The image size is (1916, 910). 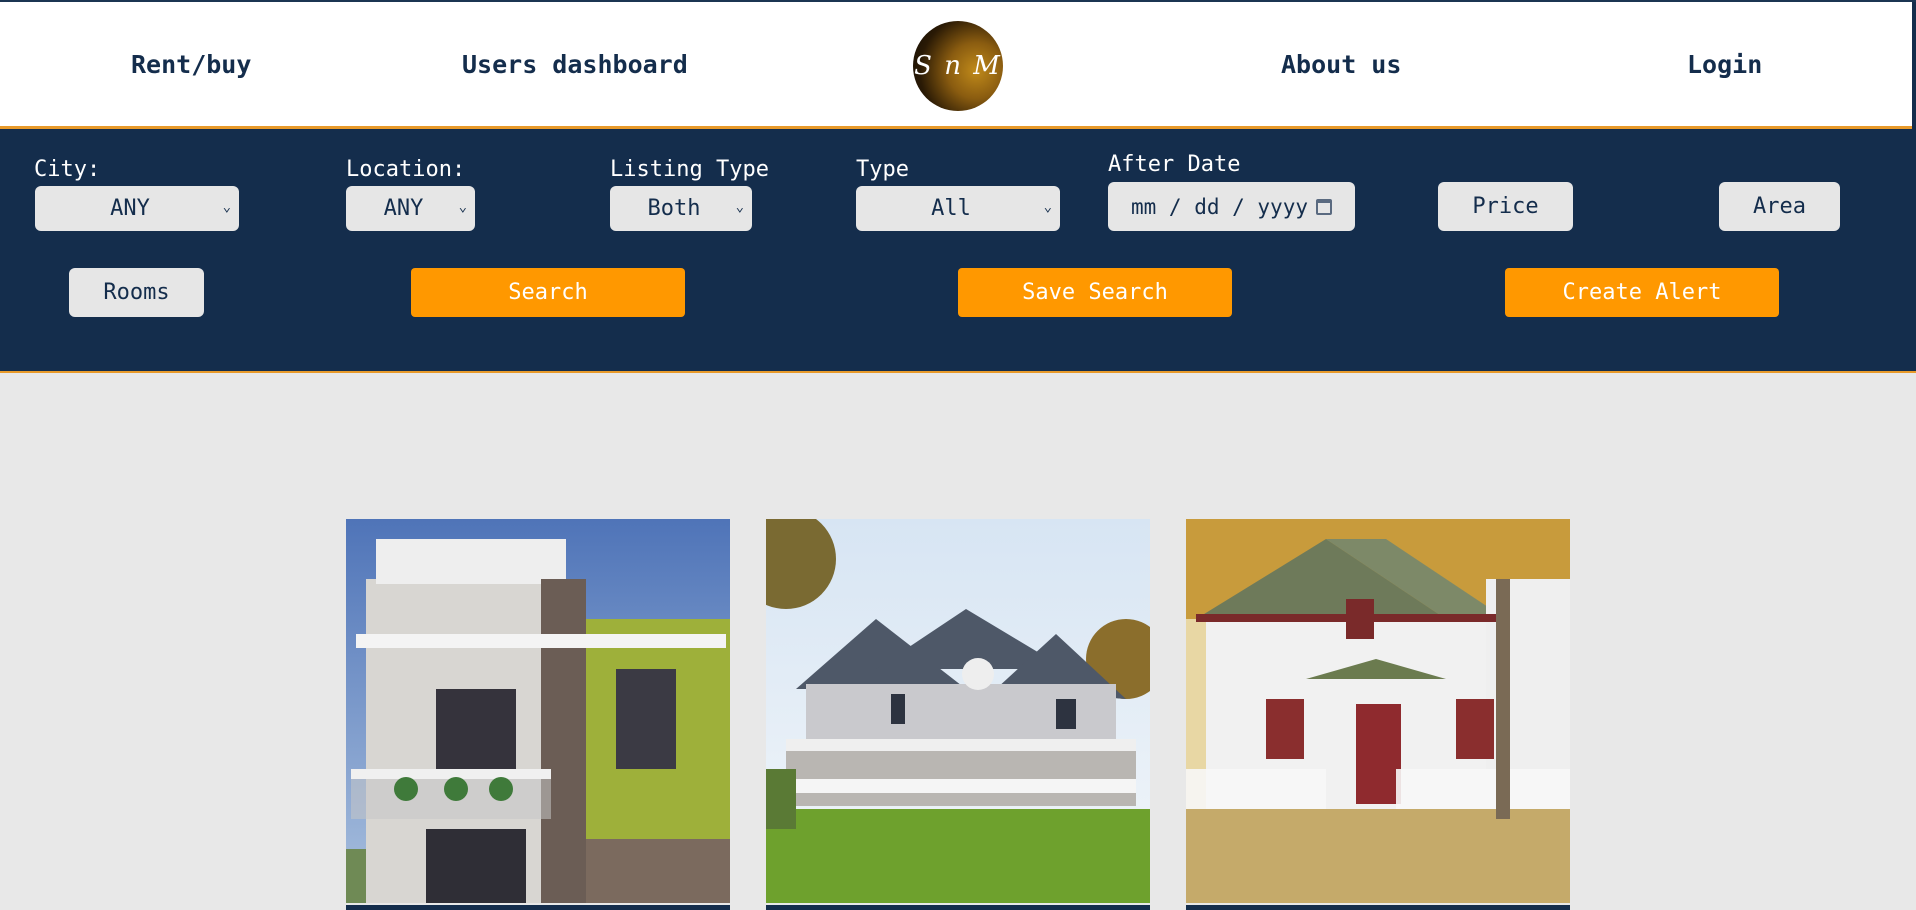 I want to click on after-date-input: mm / dd / yyyy, so click(x=1231, y=206).